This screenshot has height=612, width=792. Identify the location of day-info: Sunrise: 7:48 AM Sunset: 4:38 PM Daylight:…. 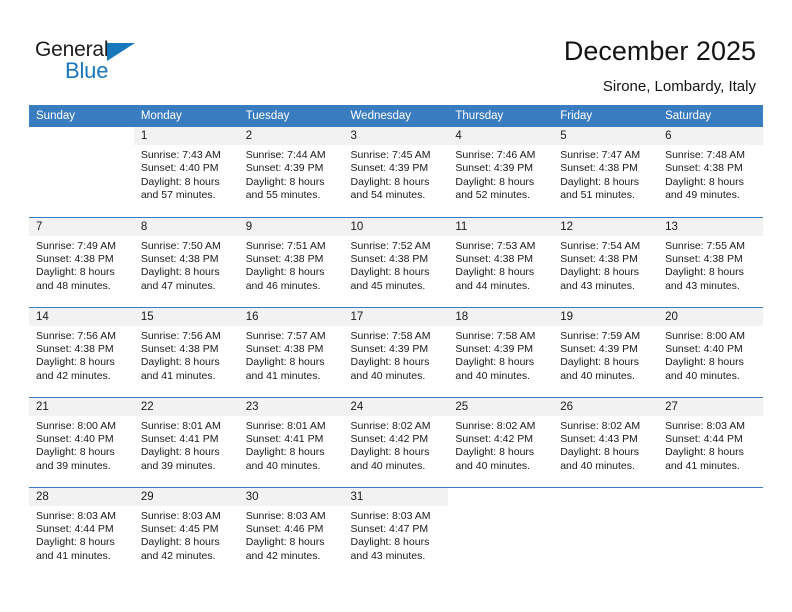
(710, 174).